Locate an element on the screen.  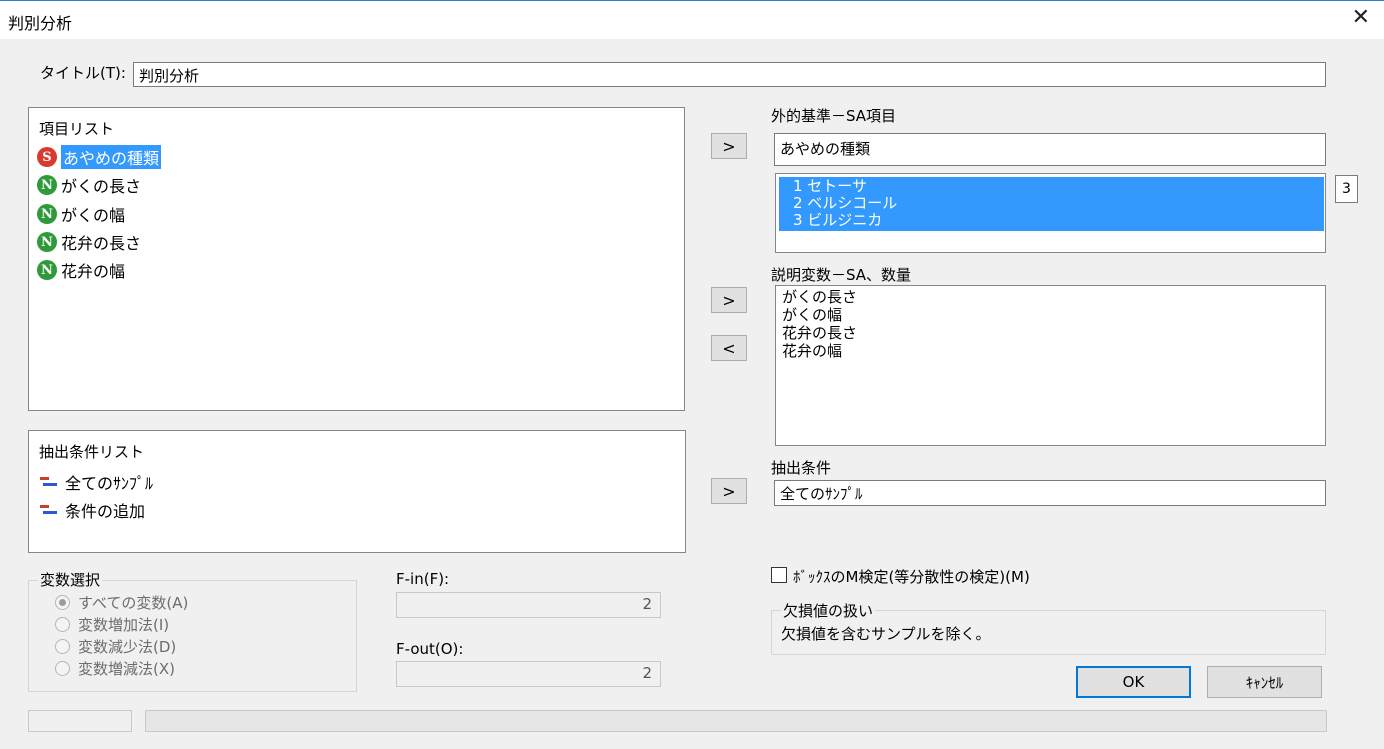
list-item: 条件の追加 is located at coordinates (92, 510).